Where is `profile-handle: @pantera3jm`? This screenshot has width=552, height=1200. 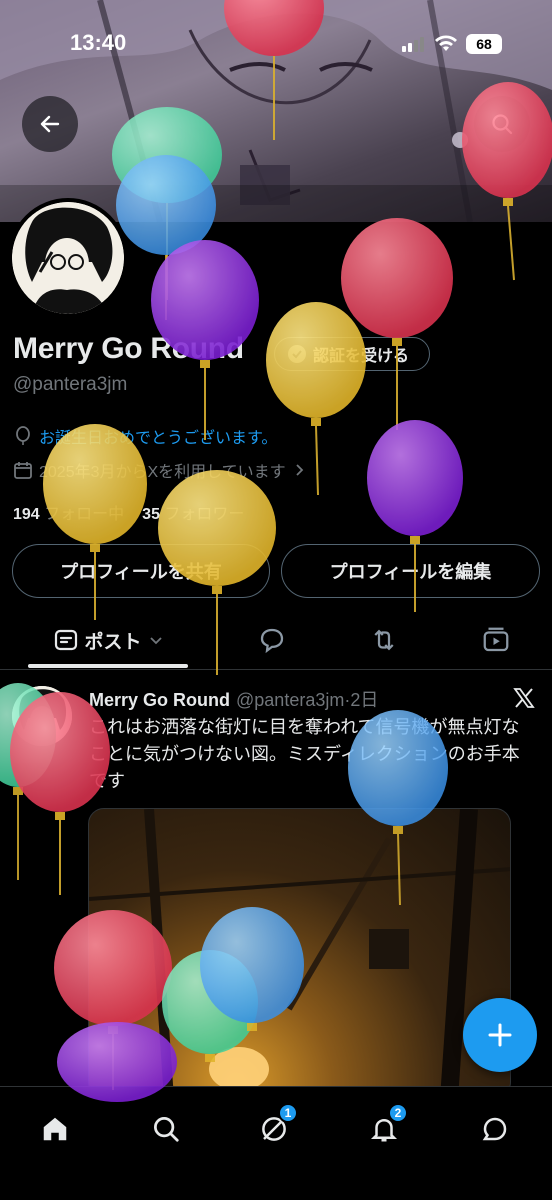
profile-handle: @pantera3jm is located at coordinates (70, 384).